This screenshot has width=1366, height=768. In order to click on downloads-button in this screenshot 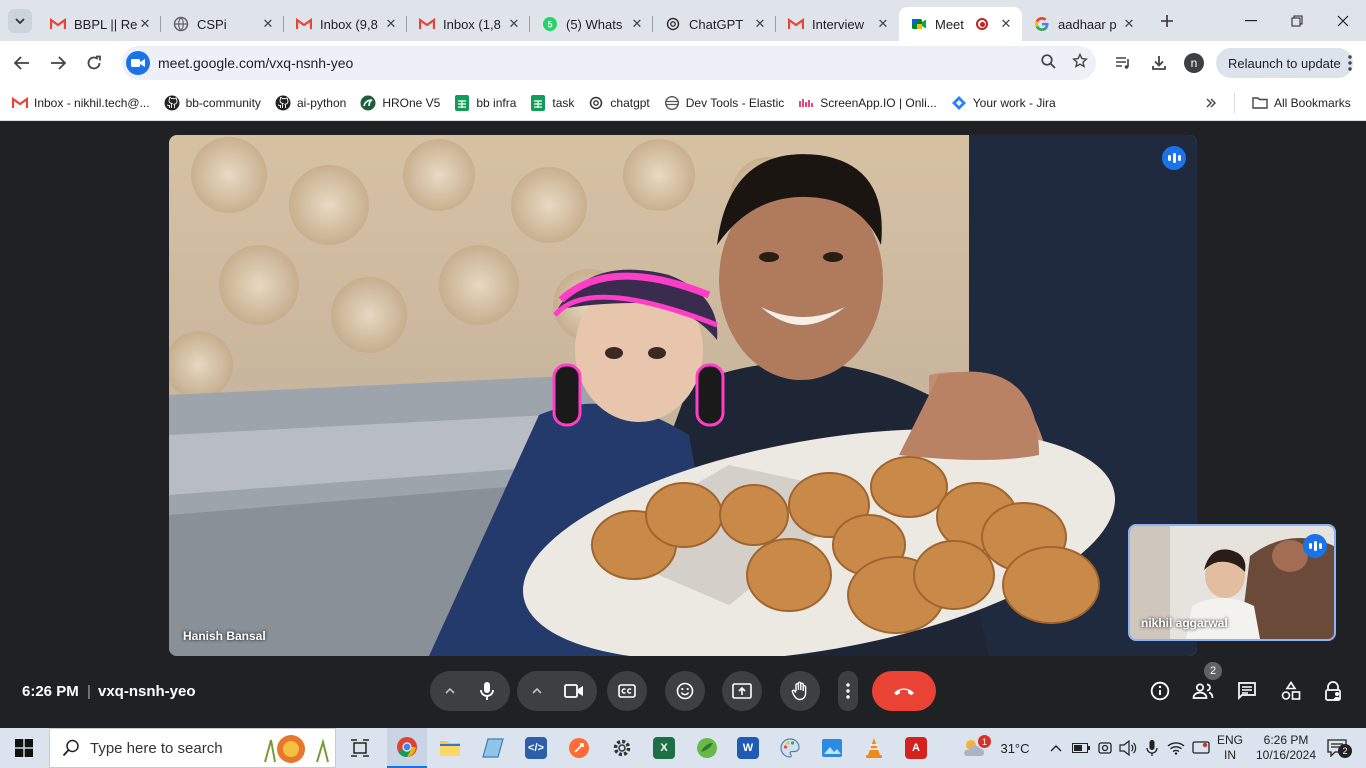, I will do `click(1159, 63)`.